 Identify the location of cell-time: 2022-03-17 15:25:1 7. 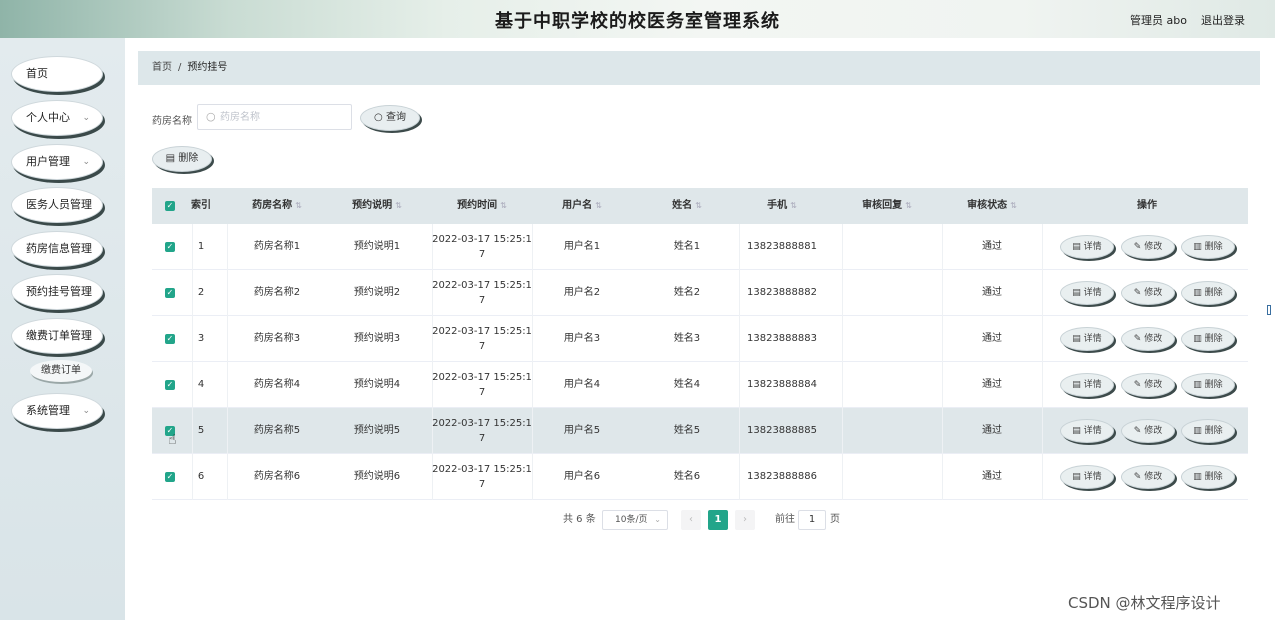
(482, 339).